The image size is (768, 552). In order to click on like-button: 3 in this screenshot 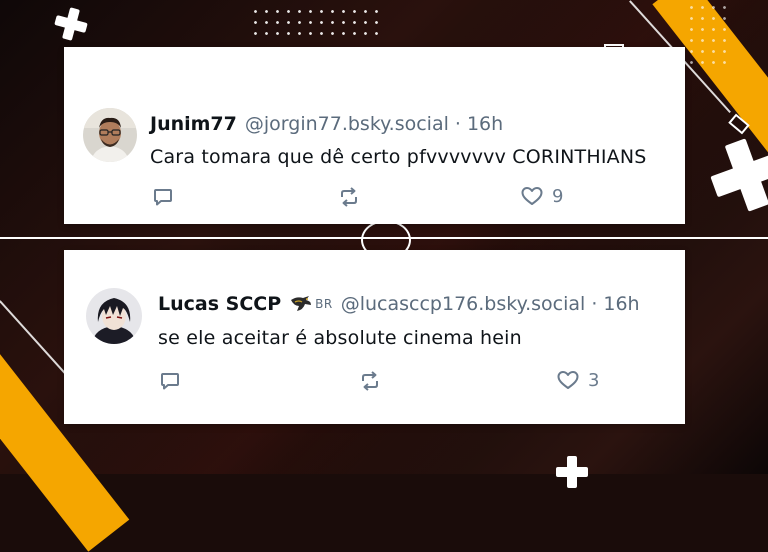, I will do `click(577, 380)`.